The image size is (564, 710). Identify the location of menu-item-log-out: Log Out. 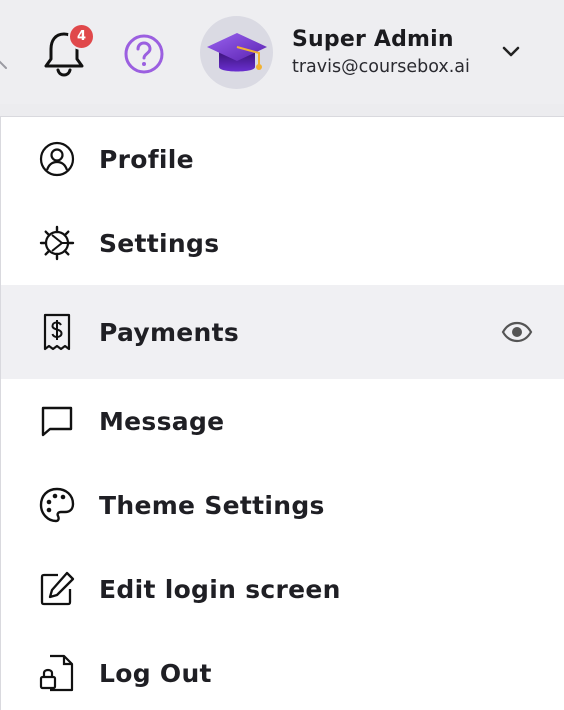
(282, 670).